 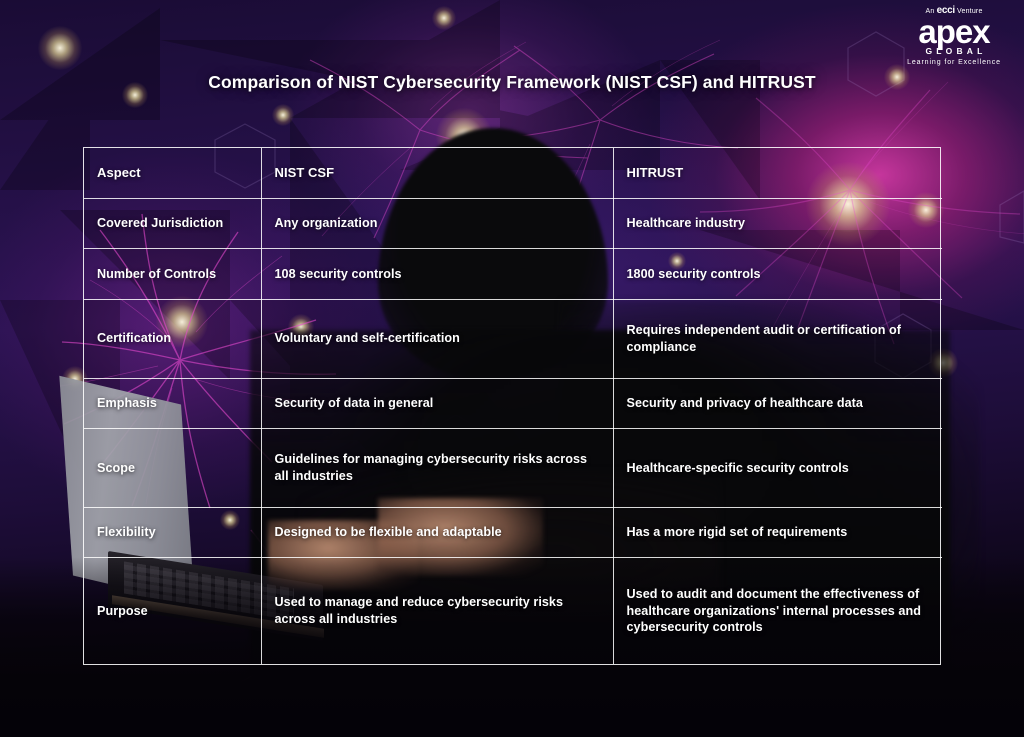 I want to click on cell-nist-csf: Security of data in general, so click(x=437, y=403).